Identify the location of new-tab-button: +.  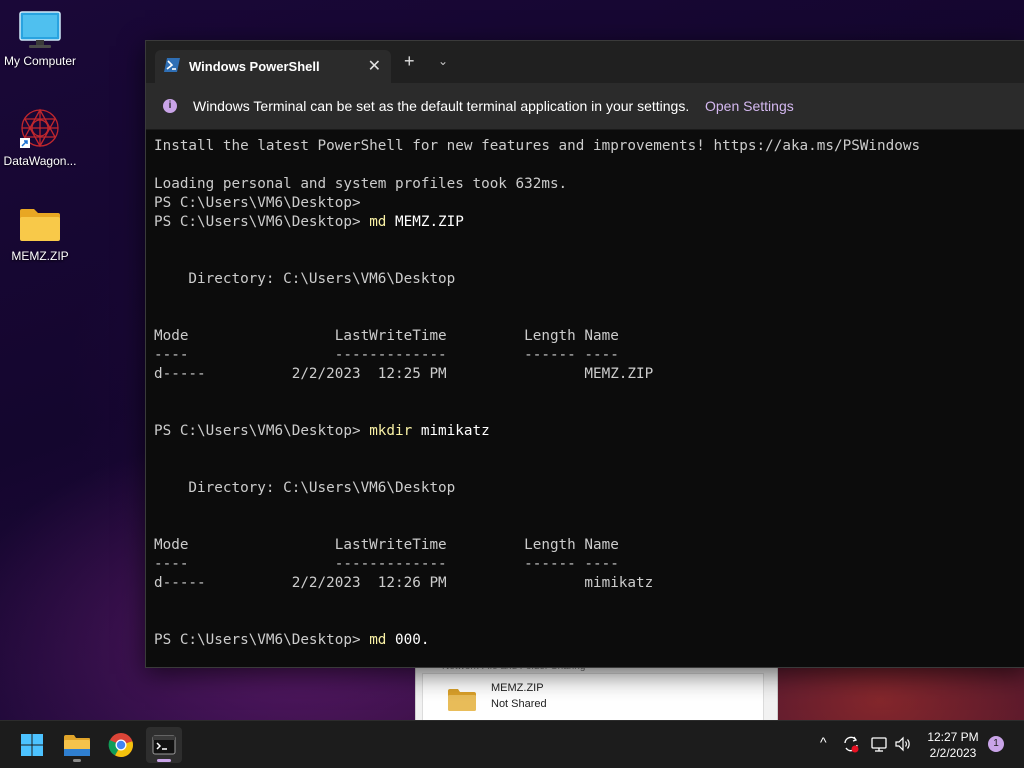
(409, 61).